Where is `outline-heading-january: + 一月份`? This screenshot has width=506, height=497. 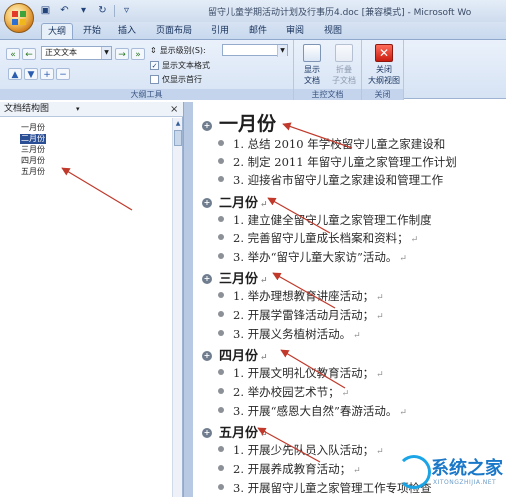 outline-heading-january: + 一月份 is located at coordinates (239, 122).